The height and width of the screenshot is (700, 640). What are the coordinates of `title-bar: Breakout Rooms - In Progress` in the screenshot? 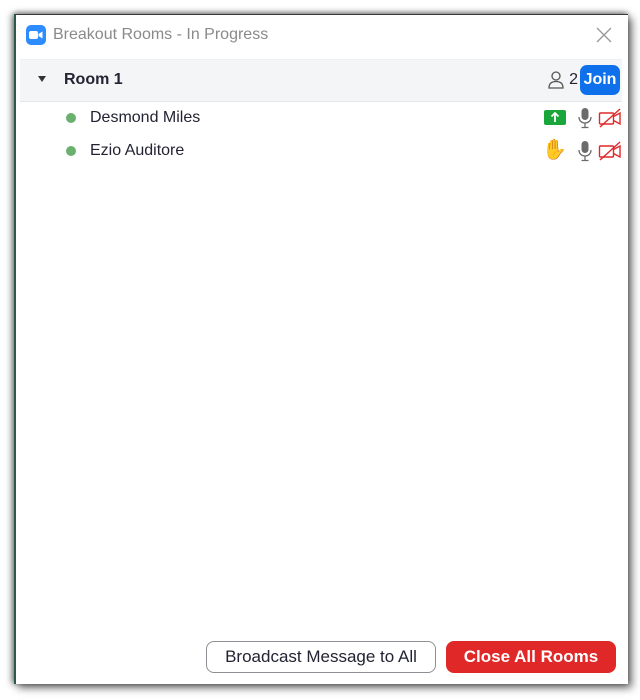 It's located at (322, 36).